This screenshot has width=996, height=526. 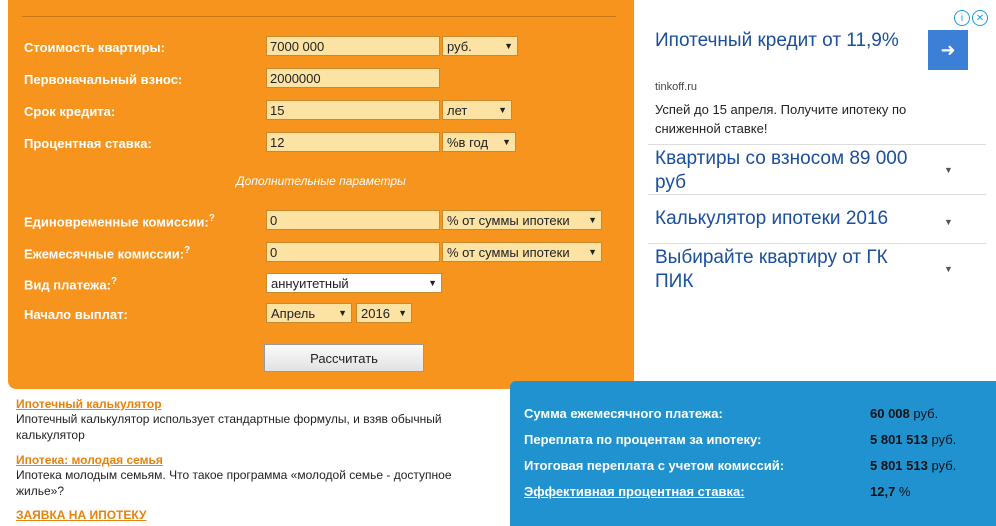 What do you see at coordinates (971, 18) in the screenshot?
I see `ad-choices: i ✕` at bounding box center [971, 18].